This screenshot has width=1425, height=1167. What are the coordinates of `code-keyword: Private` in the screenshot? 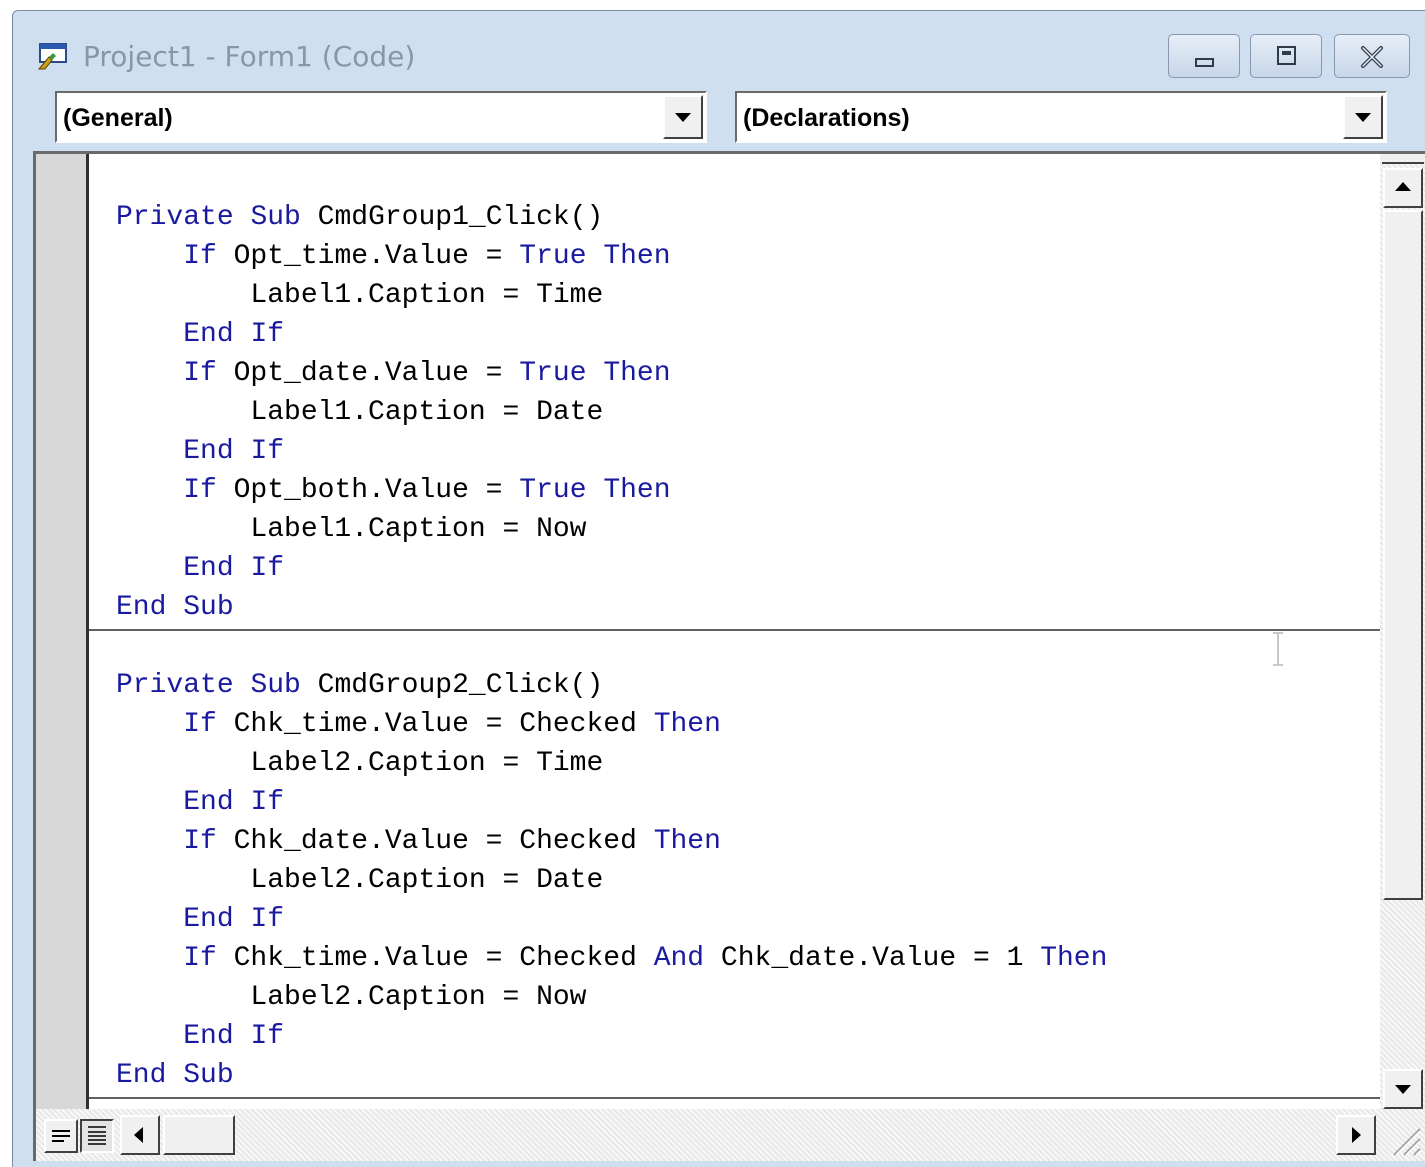 It's located at (175, 217).